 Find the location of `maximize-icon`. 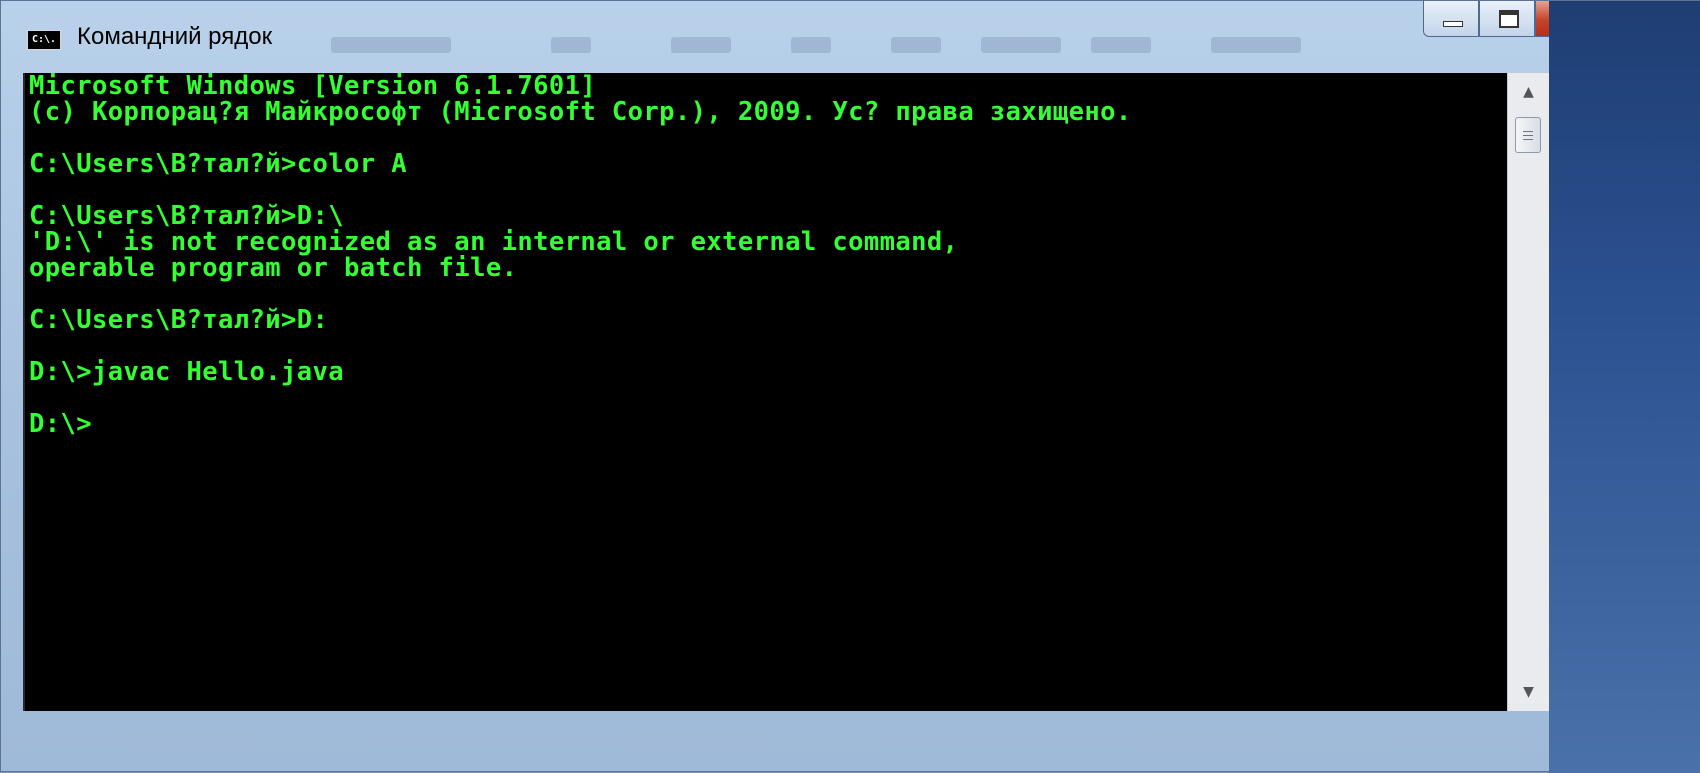

maximize-icon is located at coordinates (1509, 19).